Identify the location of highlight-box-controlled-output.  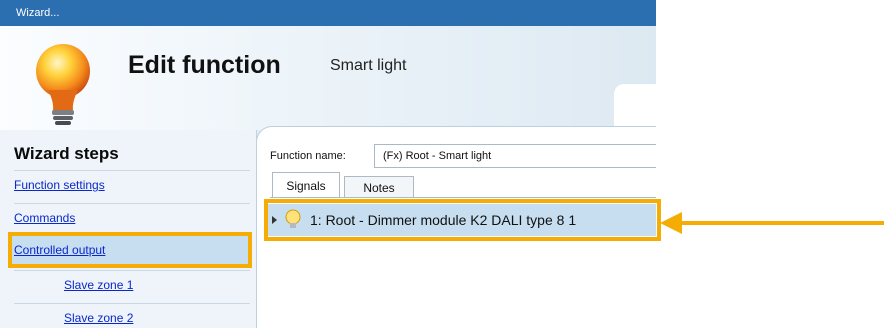
(130, 250).